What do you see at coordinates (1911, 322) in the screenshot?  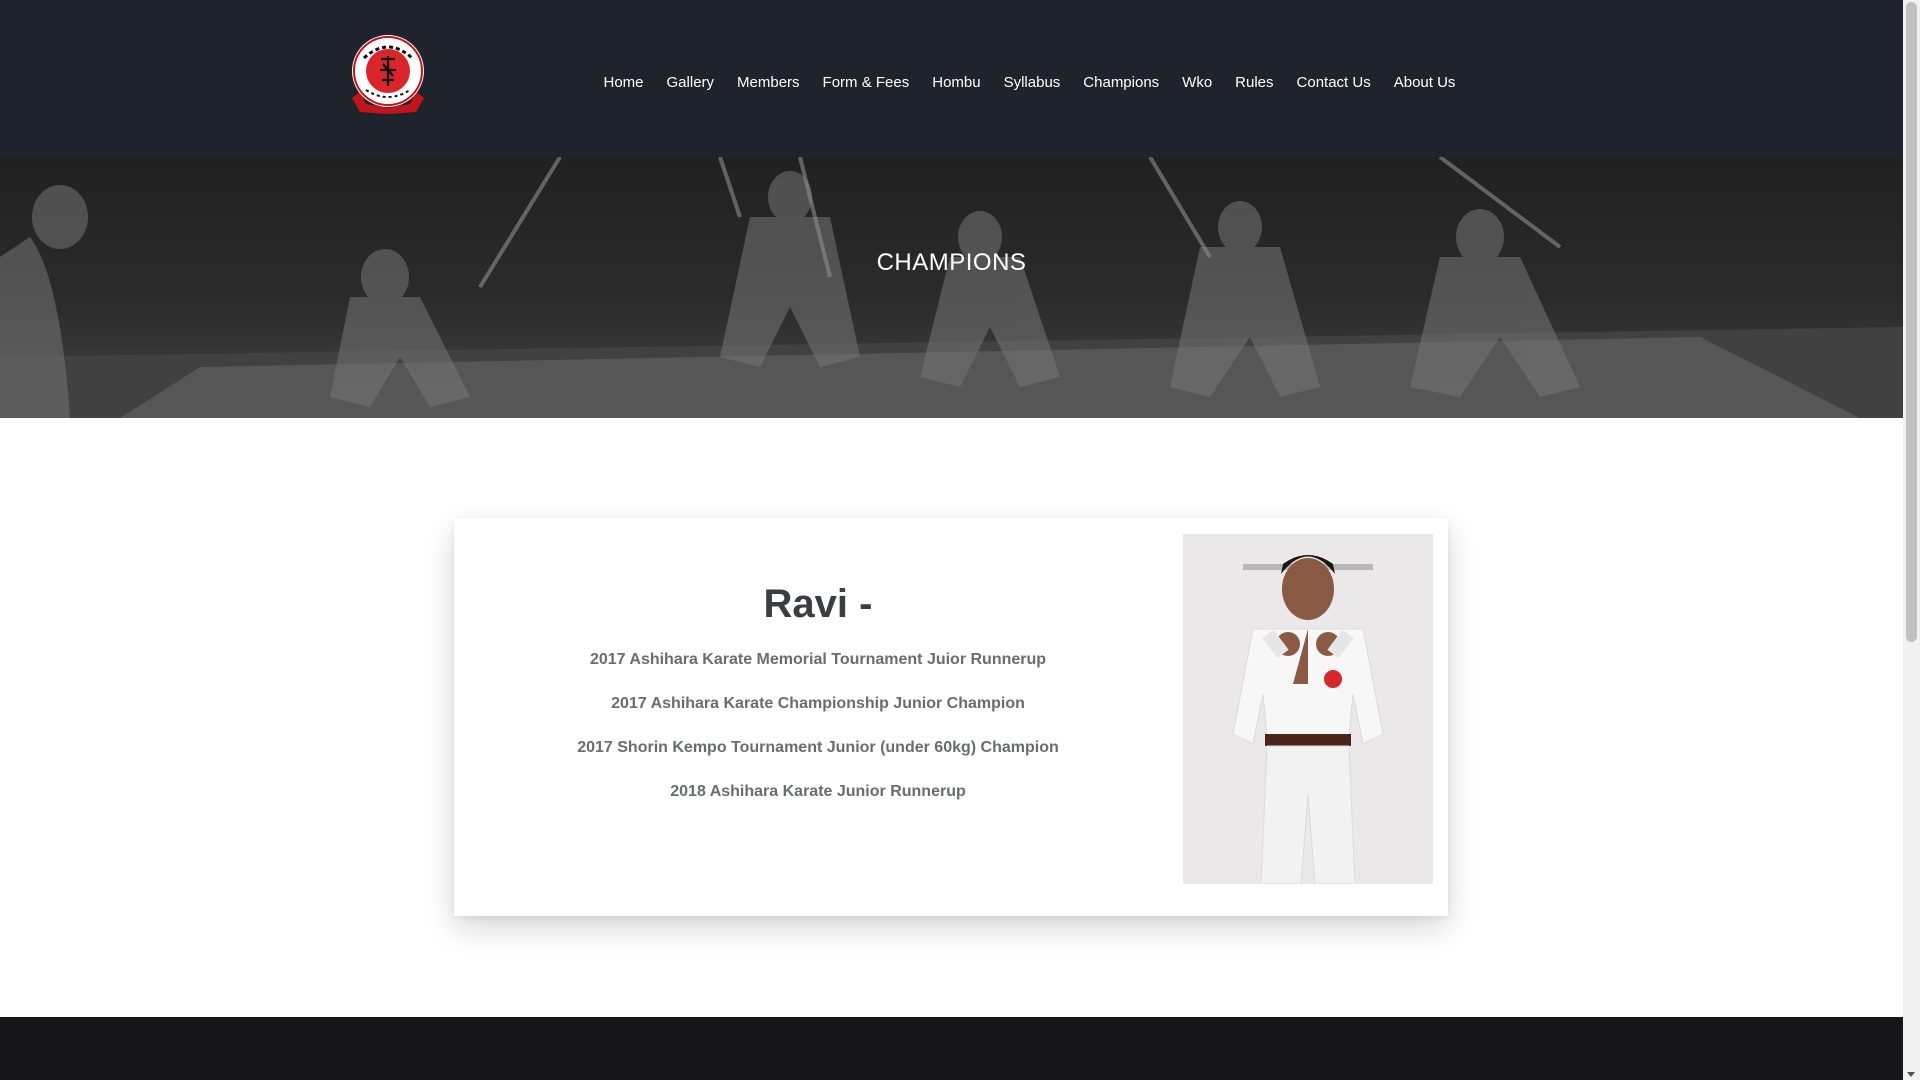 I see `scrollbar-thumb` at bounding box center [1911, 322].